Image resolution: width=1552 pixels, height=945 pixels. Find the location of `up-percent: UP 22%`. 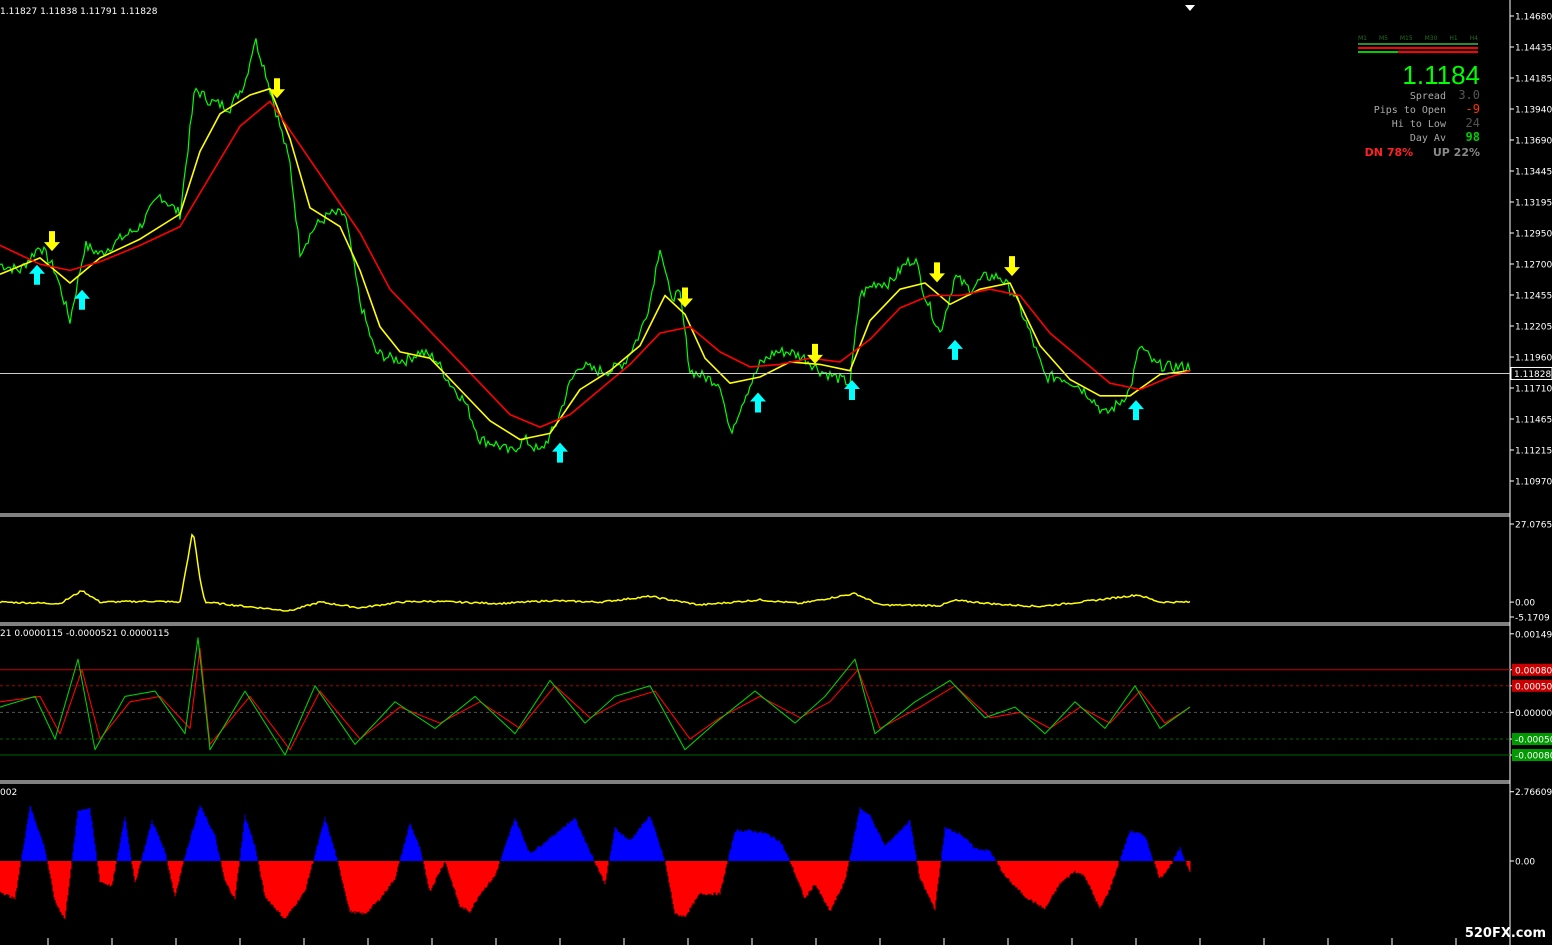

up-percent: UP 22% is located at coordinates (1456, 152).